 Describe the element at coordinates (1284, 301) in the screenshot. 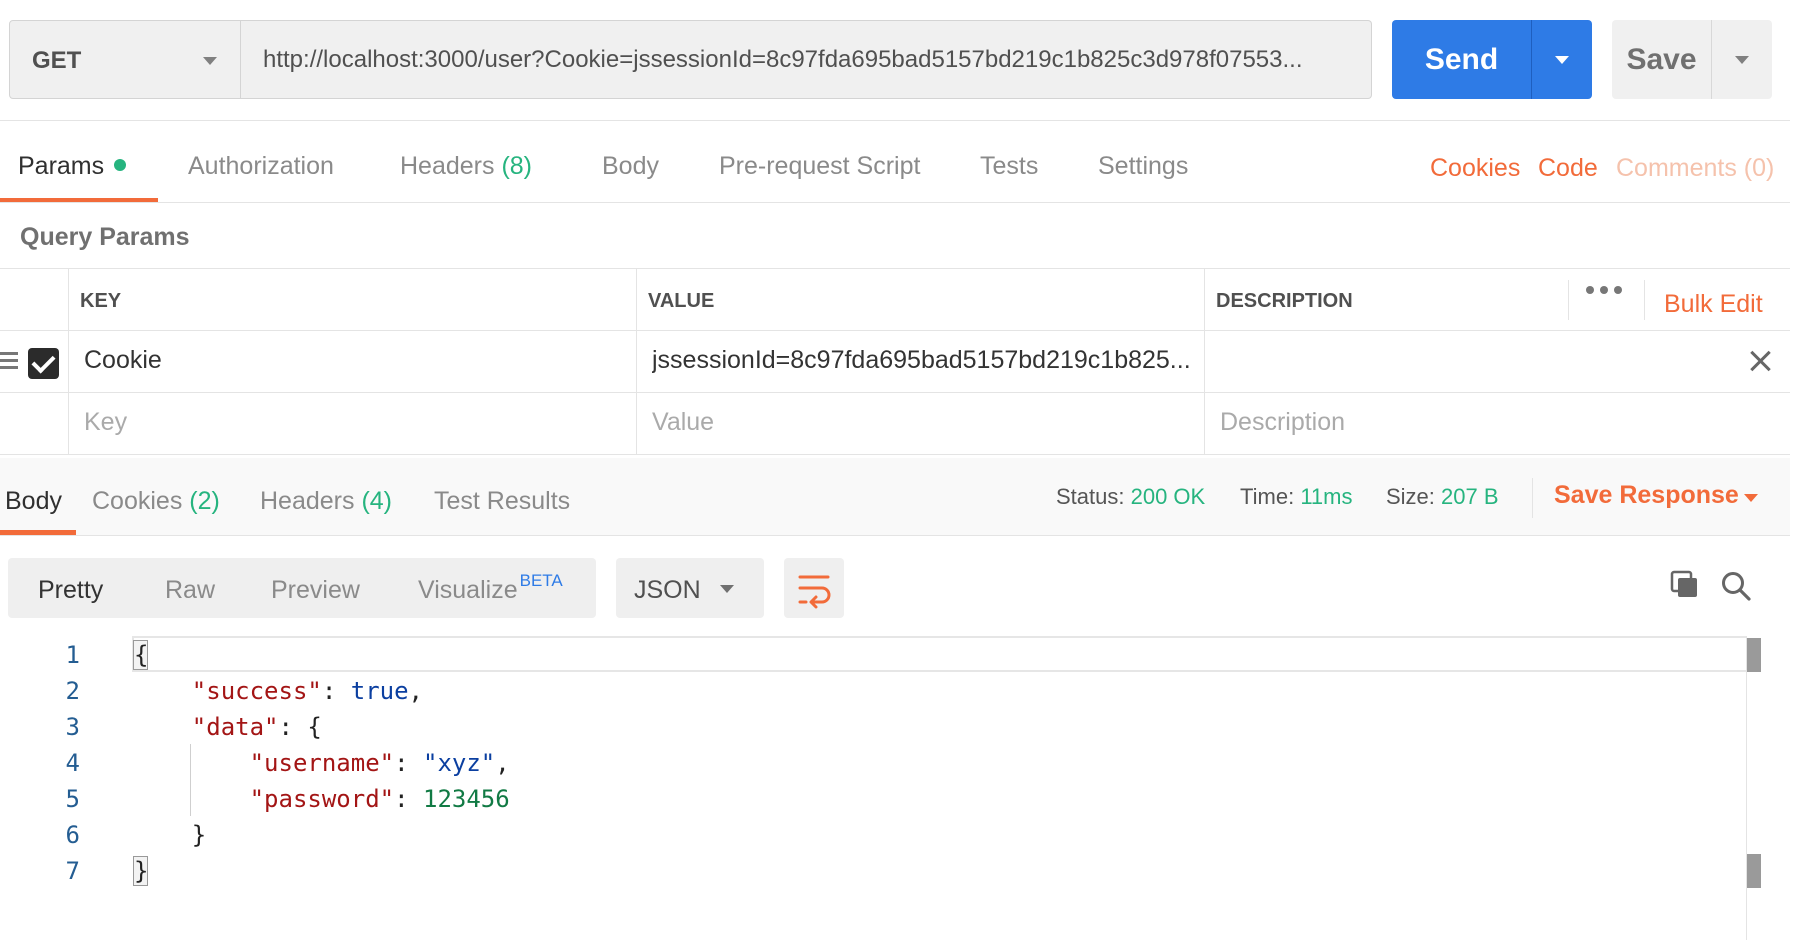

I see `column-header-description: DESCRIPTION` at that location.